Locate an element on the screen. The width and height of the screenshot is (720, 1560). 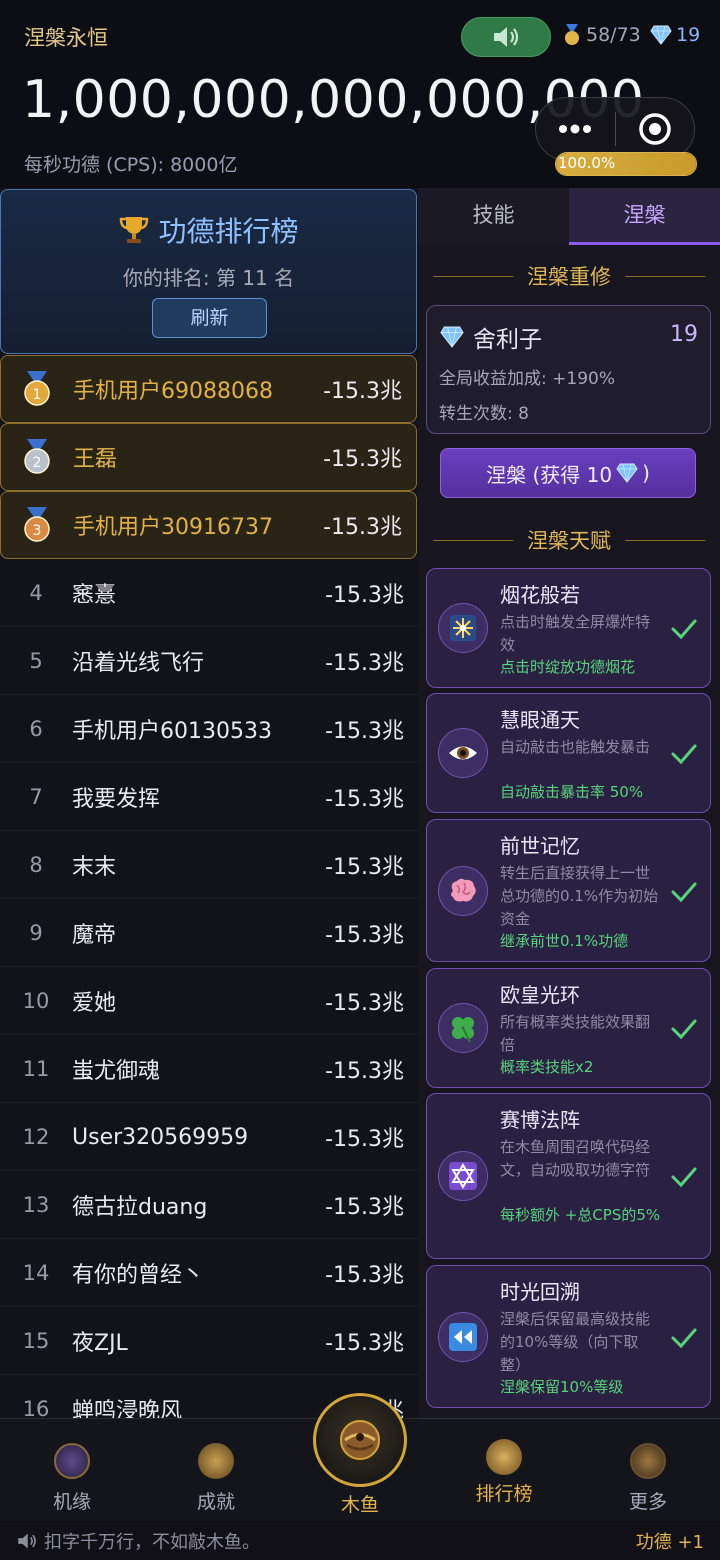
tab-nirvana: 涅槃 is located at coordinates (644, 216).